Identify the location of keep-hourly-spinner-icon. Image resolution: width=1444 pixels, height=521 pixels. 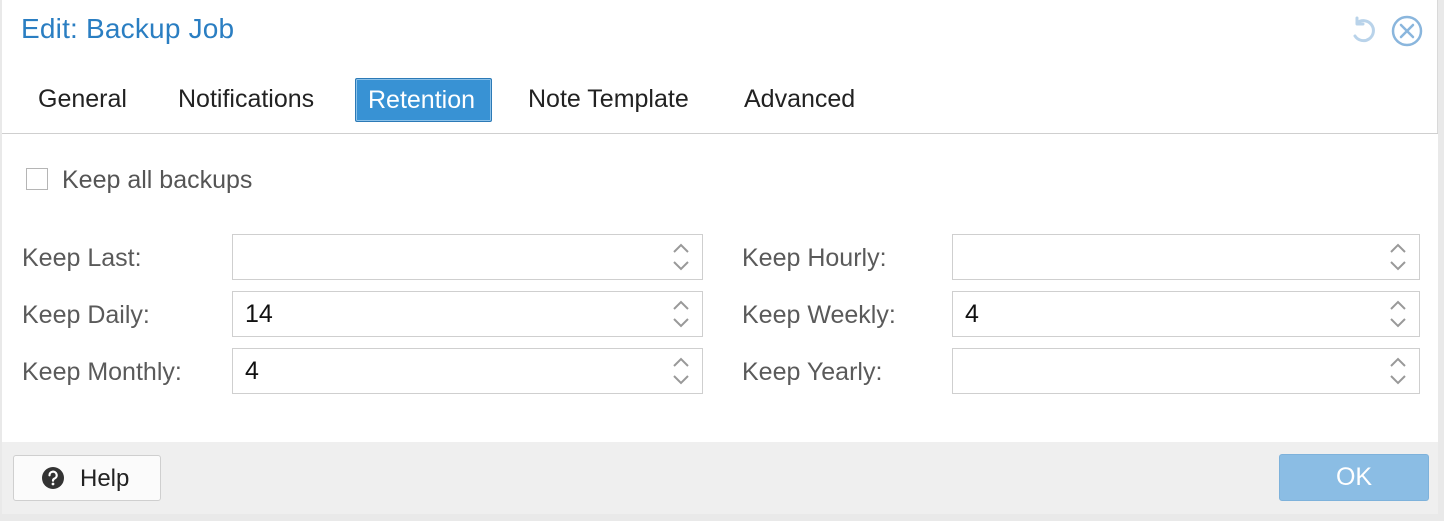
(1398, 257).